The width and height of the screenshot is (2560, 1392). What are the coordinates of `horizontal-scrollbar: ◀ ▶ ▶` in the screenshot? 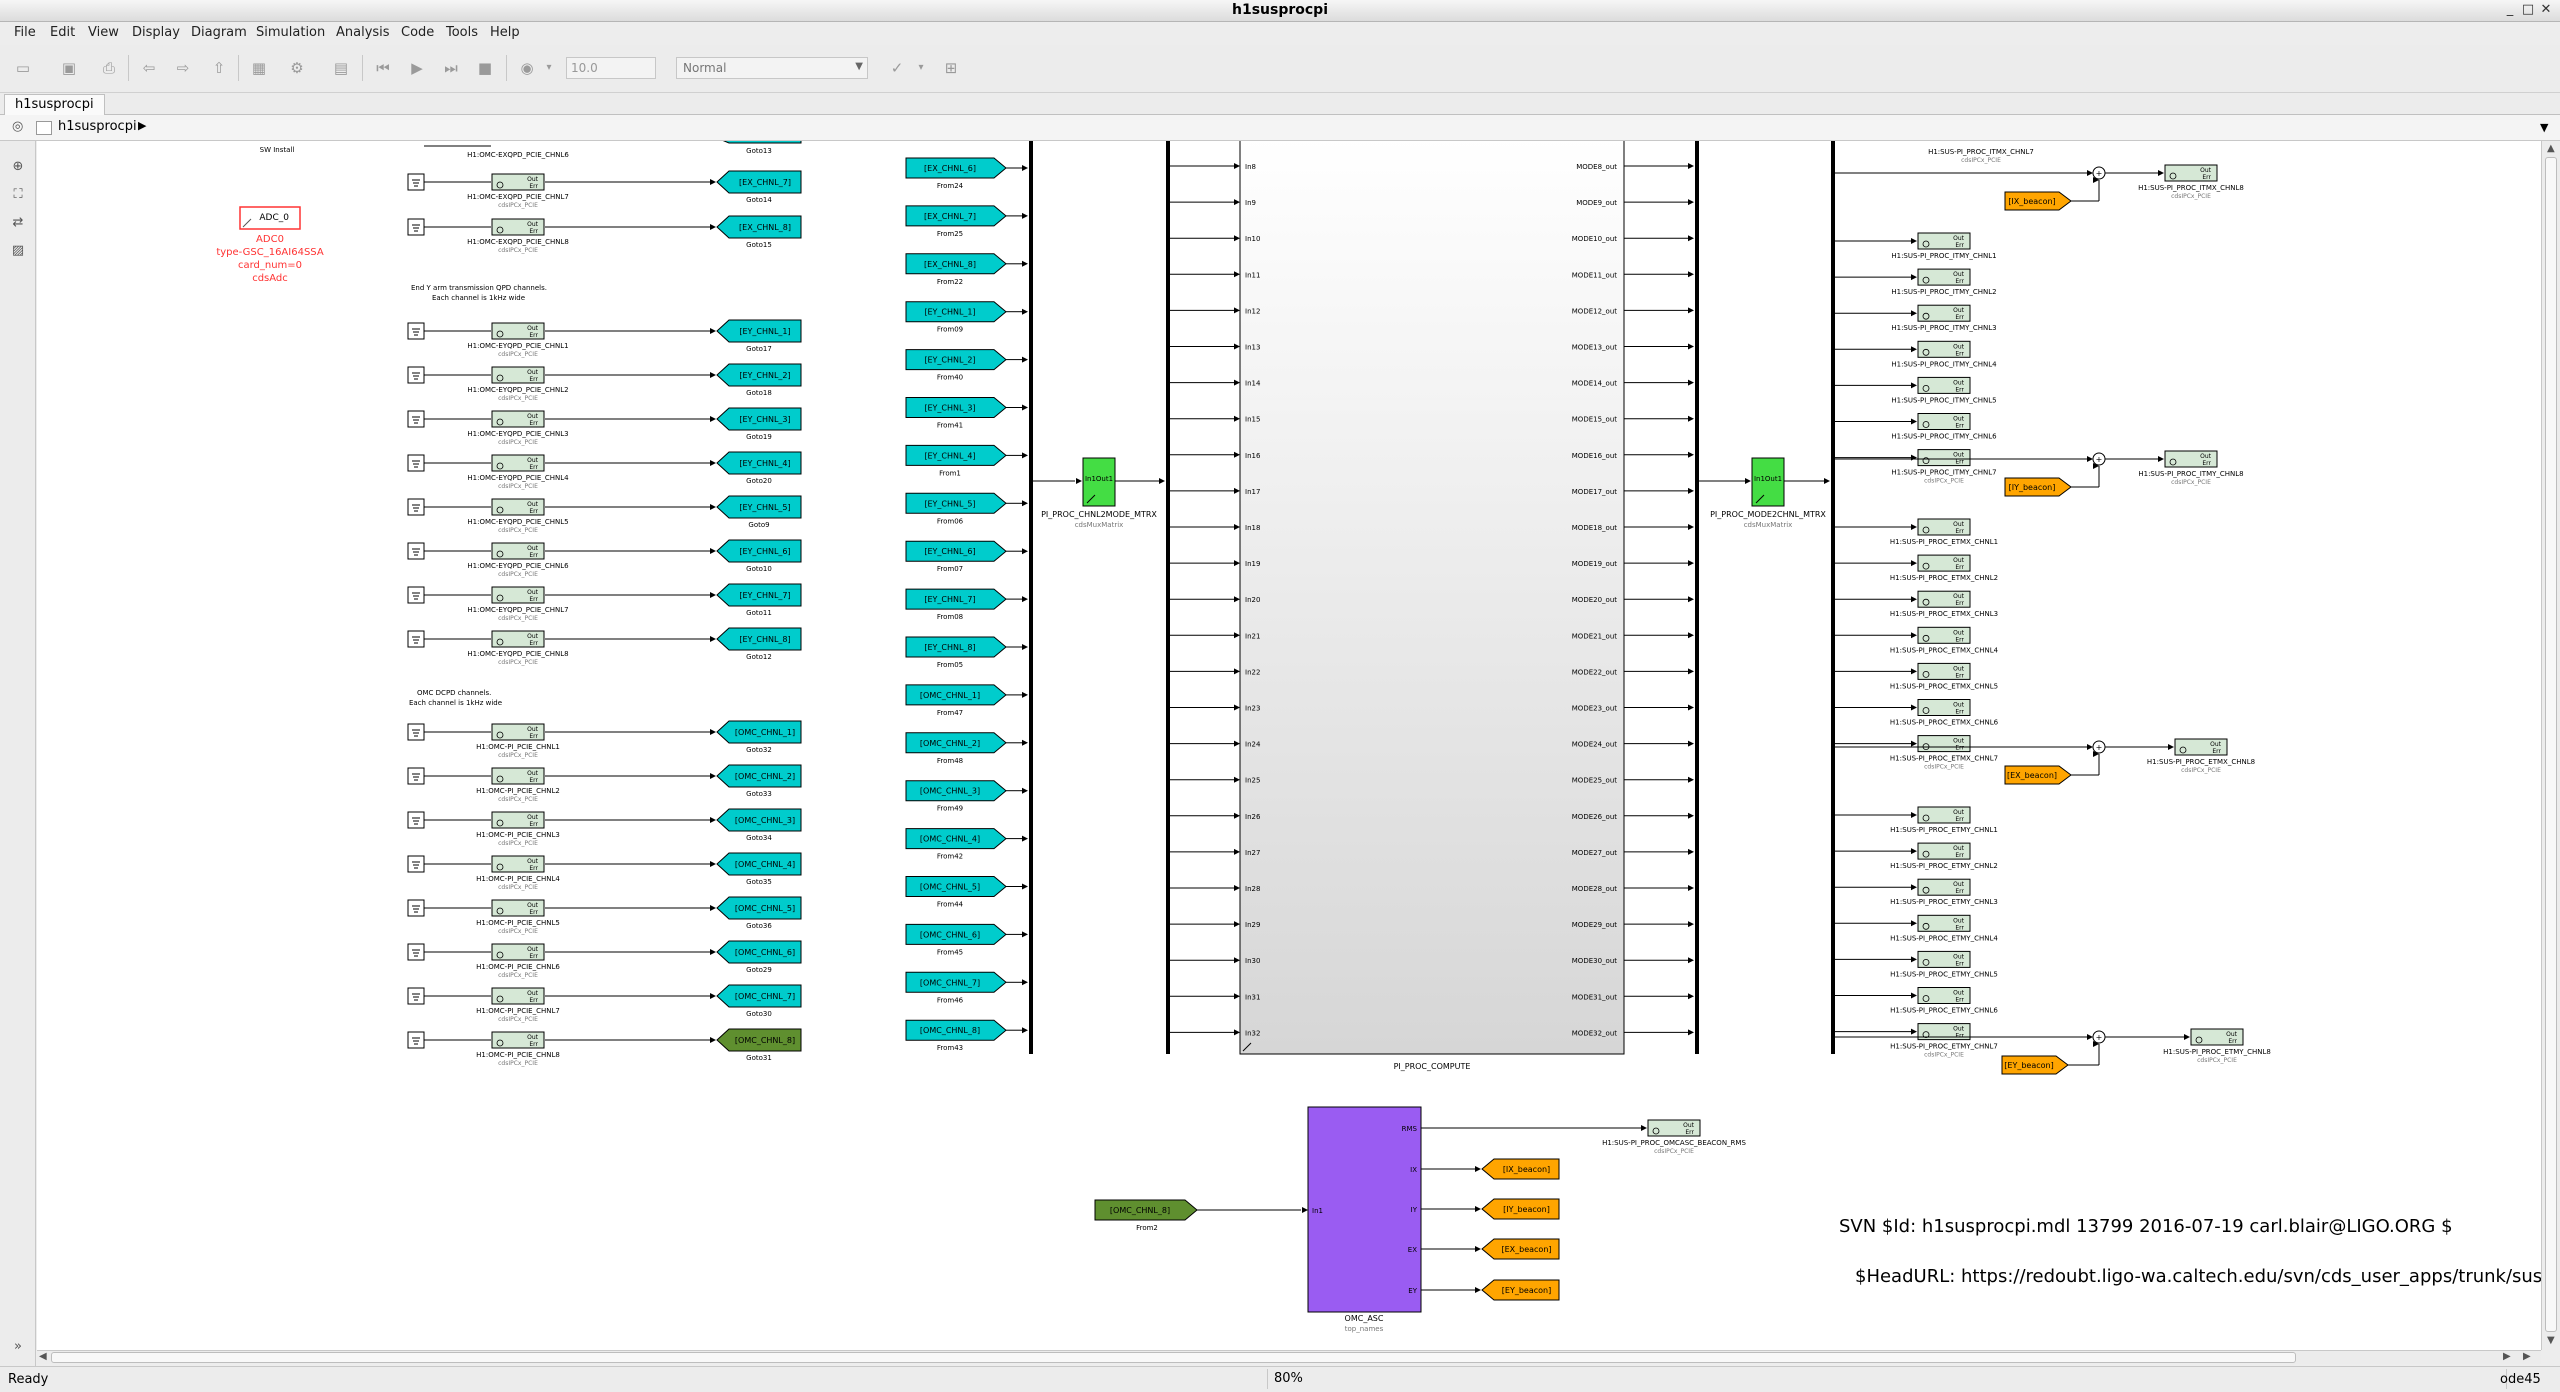 It's located at (1289, 1357).